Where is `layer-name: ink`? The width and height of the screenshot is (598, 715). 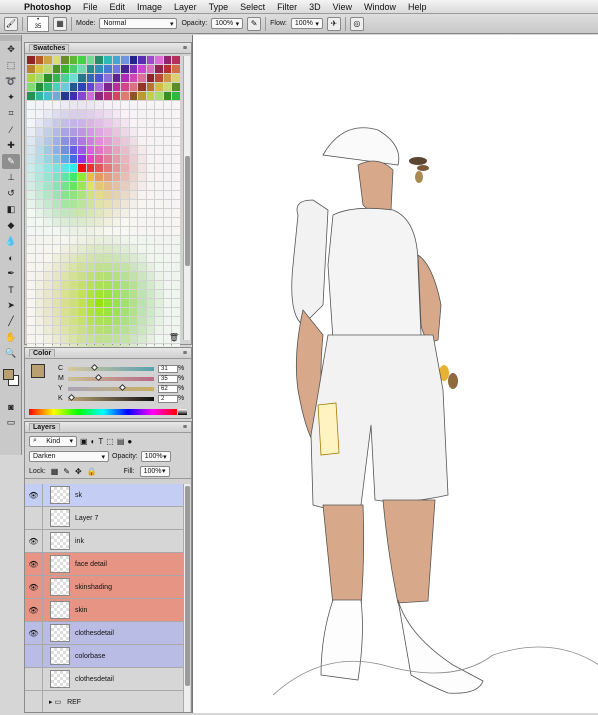 layer-name: ink is located at coordinates (79, 541).